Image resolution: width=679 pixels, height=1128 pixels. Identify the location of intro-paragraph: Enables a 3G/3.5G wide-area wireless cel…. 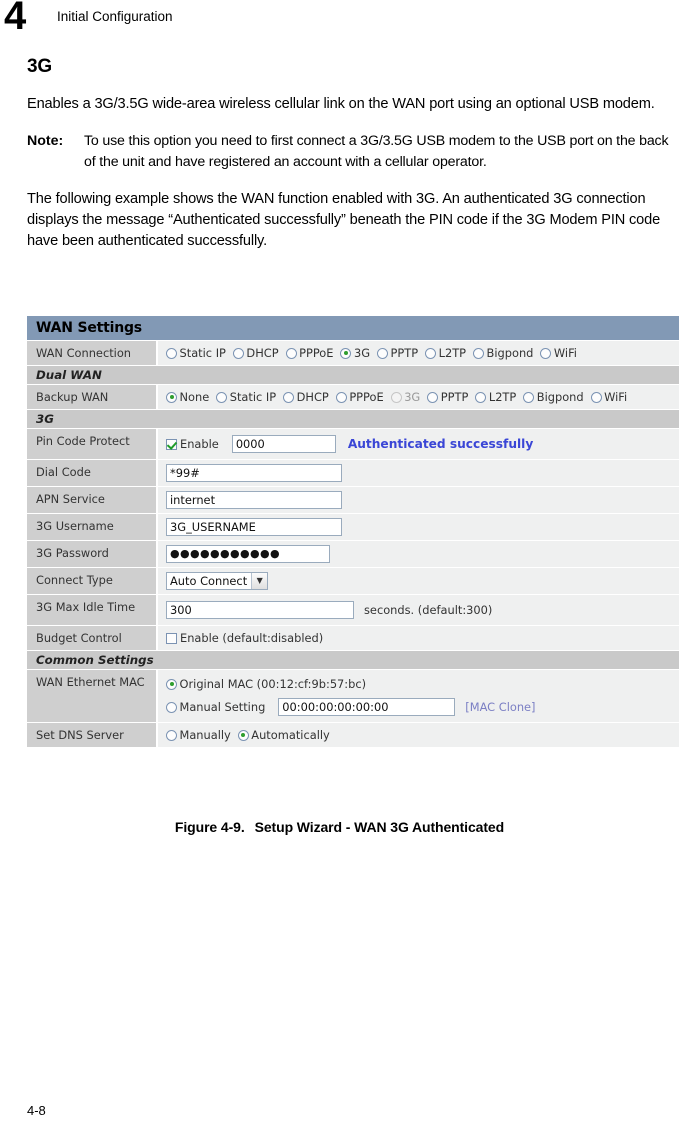
(341, 104).